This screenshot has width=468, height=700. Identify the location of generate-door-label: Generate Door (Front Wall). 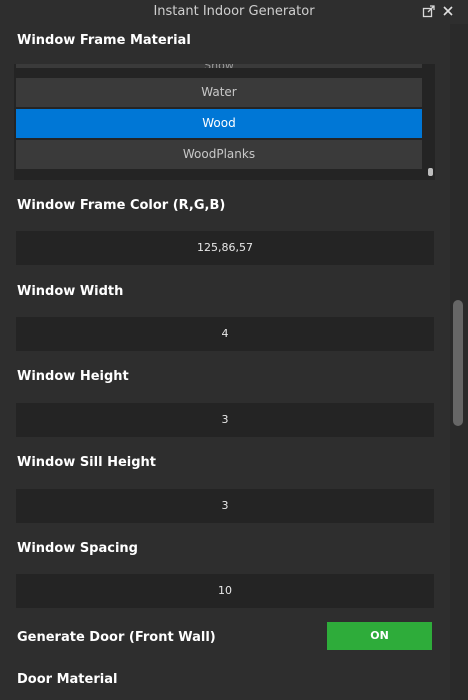
(116, 637).